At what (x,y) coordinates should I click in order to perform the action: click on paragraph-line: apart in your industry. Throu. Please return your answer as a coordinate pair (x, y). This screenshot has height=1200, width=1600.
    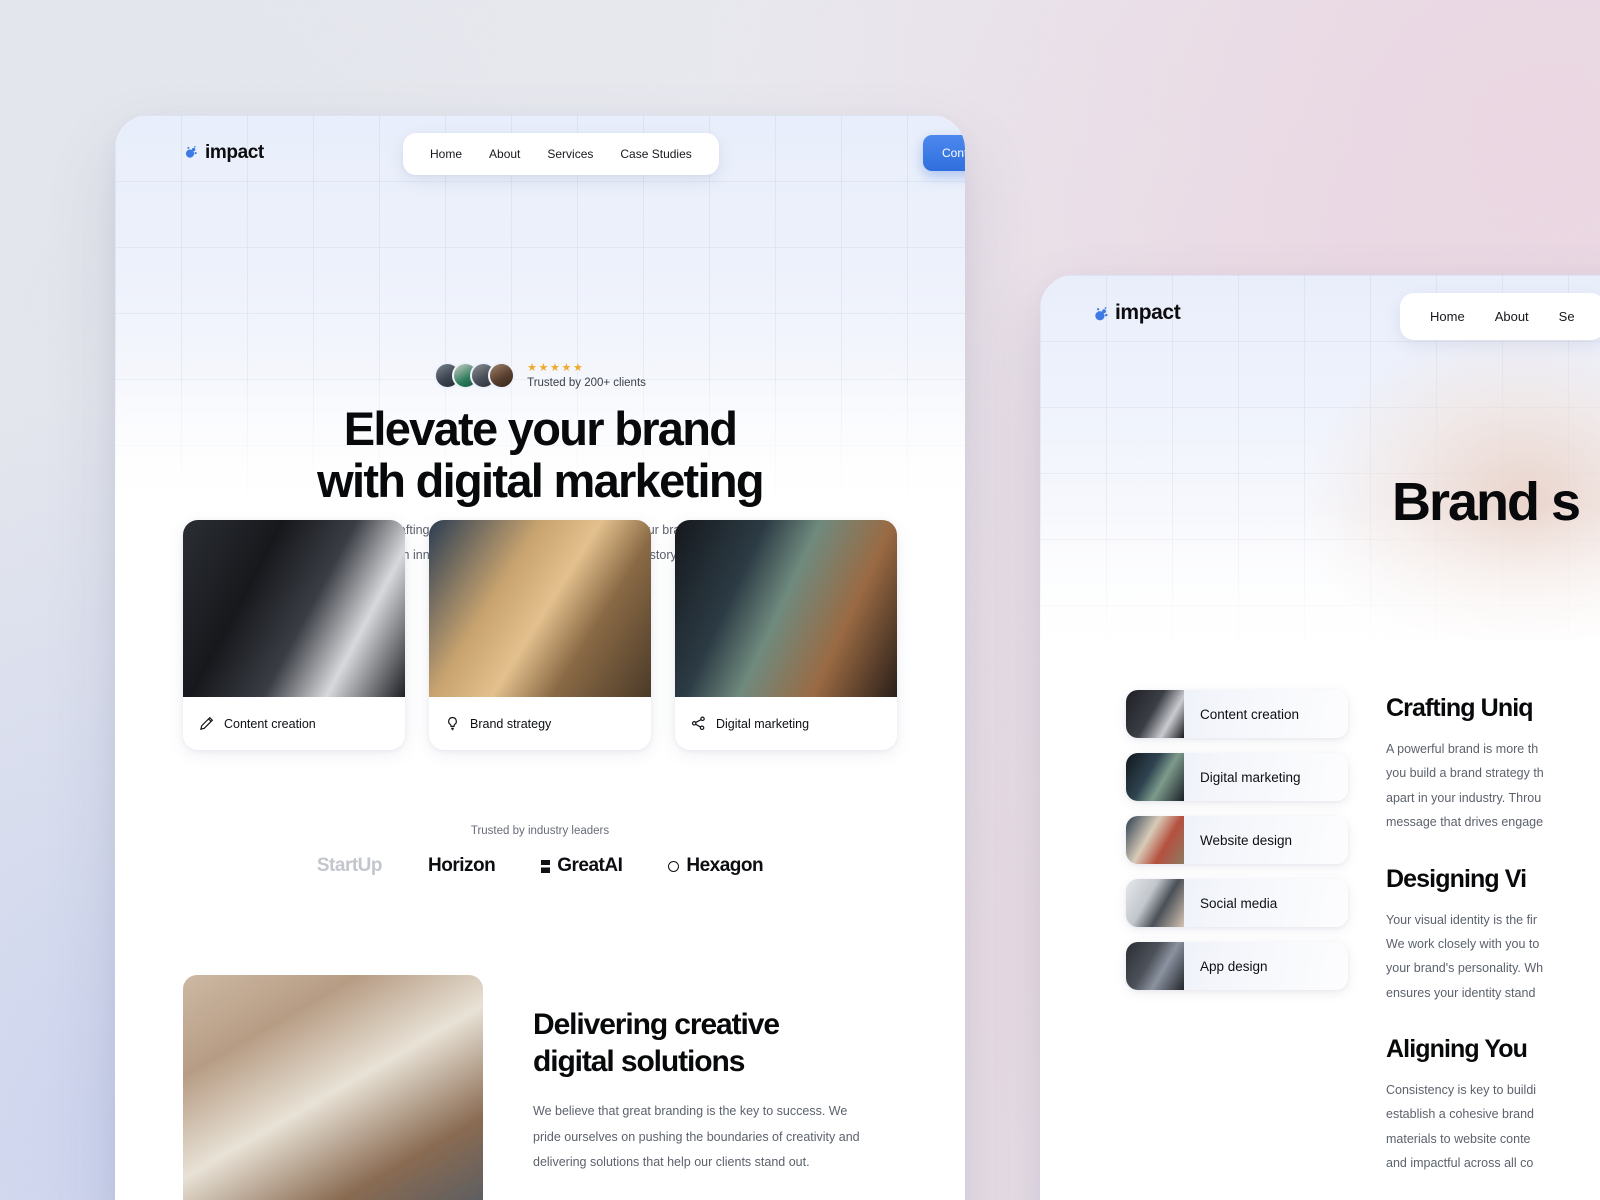
    Looking at the image, I should click on (1464, 797).